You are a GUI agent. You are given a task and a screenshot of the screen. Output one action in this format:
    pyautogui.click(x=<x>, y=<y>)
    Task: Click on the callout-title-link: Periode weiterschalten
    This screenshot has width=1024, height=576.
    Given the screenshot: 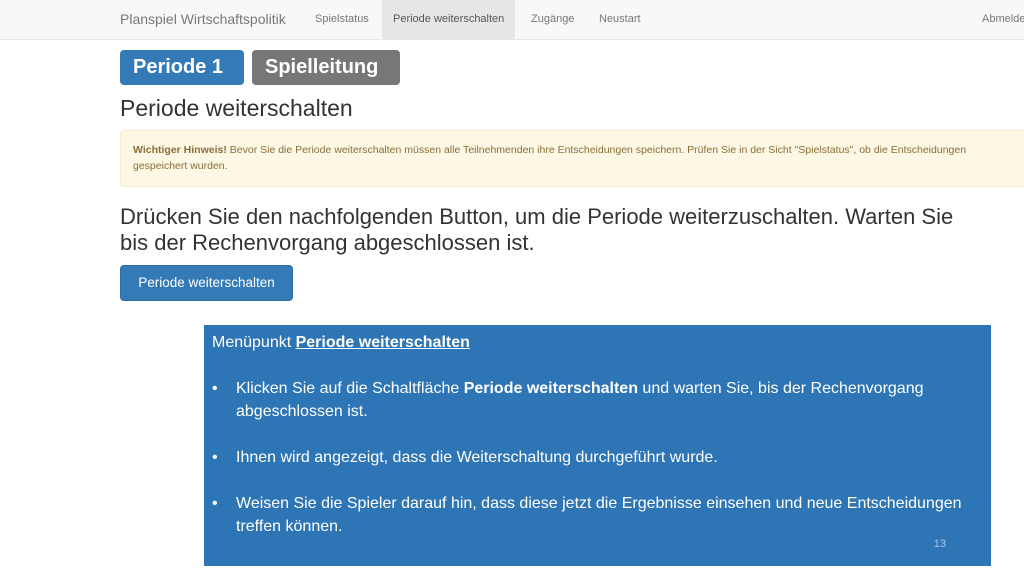 What is the action you would take?
    pyautogui.click(x=382, y=342)
    